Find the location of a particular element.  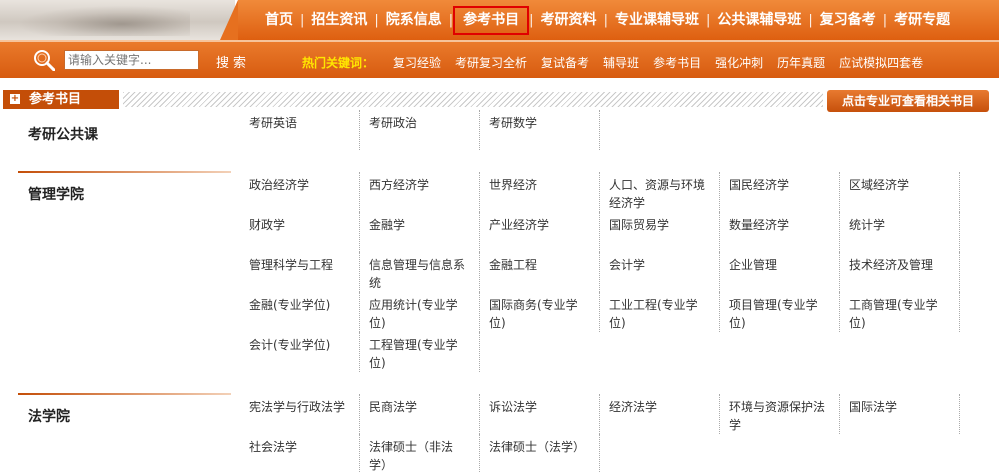

course-link: 数量经济学 is located at coordinates (780, 232).